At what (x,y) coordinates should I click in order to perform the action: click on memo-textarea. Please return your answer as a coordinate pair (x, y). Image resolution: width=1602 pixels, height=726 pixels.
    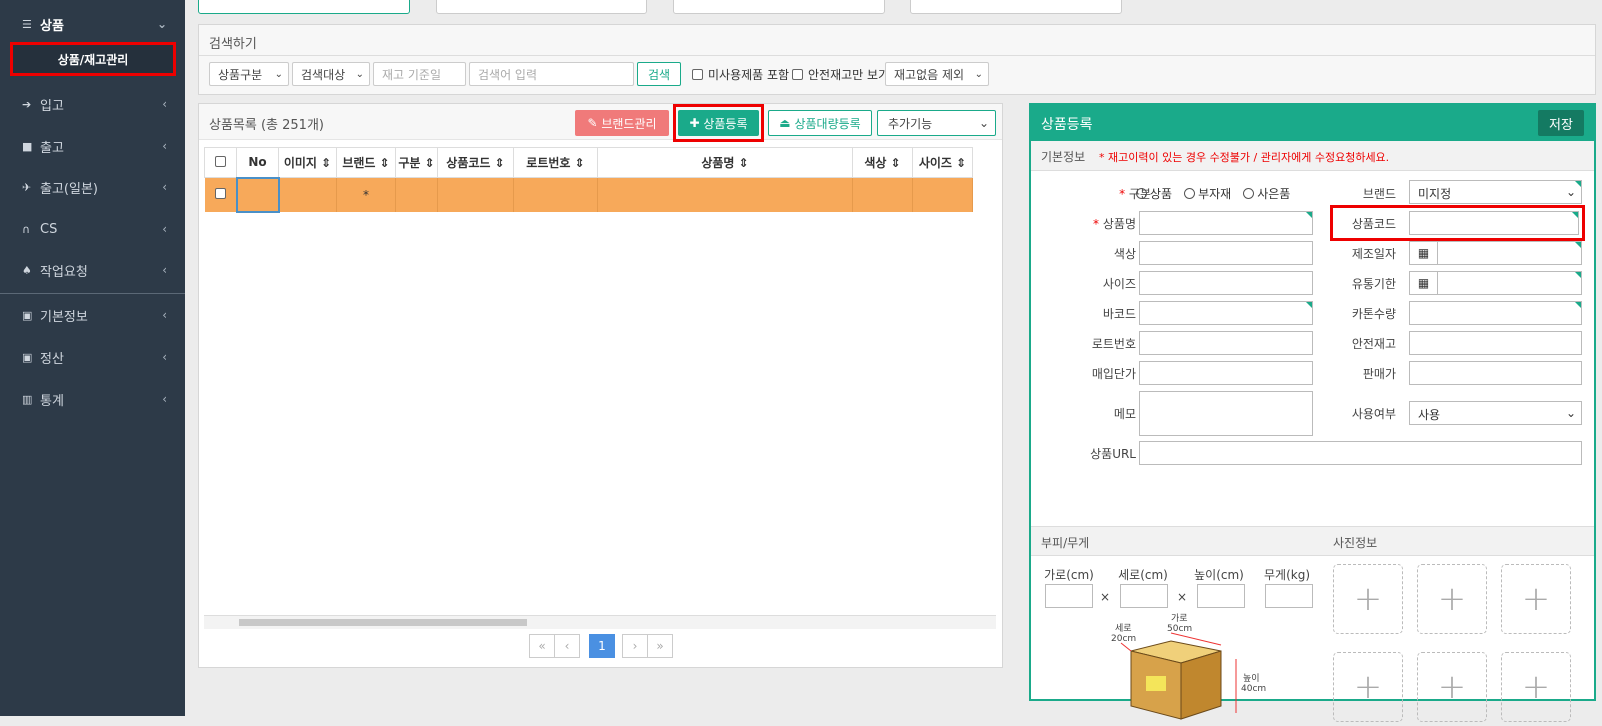
    Looking at the image, I should click on (1226, 413).